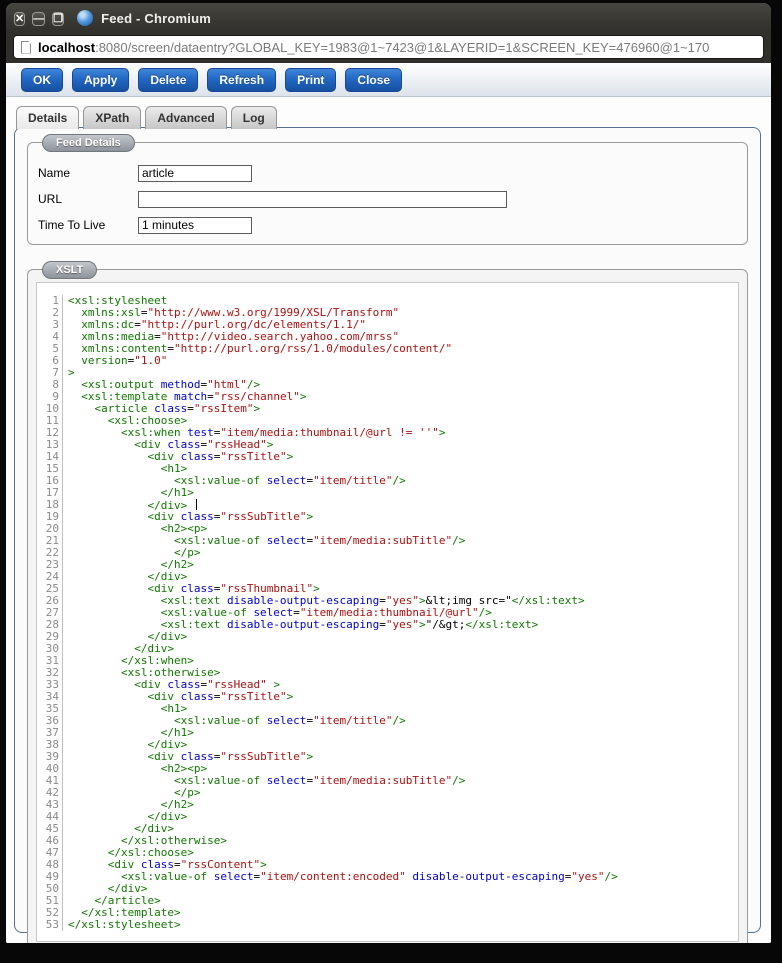 Image resolution: width=782 pixels, height=963 pixels. Describe the element at coordinates (54, 173) in the screenshot. I see `name-label: Name` at that location.